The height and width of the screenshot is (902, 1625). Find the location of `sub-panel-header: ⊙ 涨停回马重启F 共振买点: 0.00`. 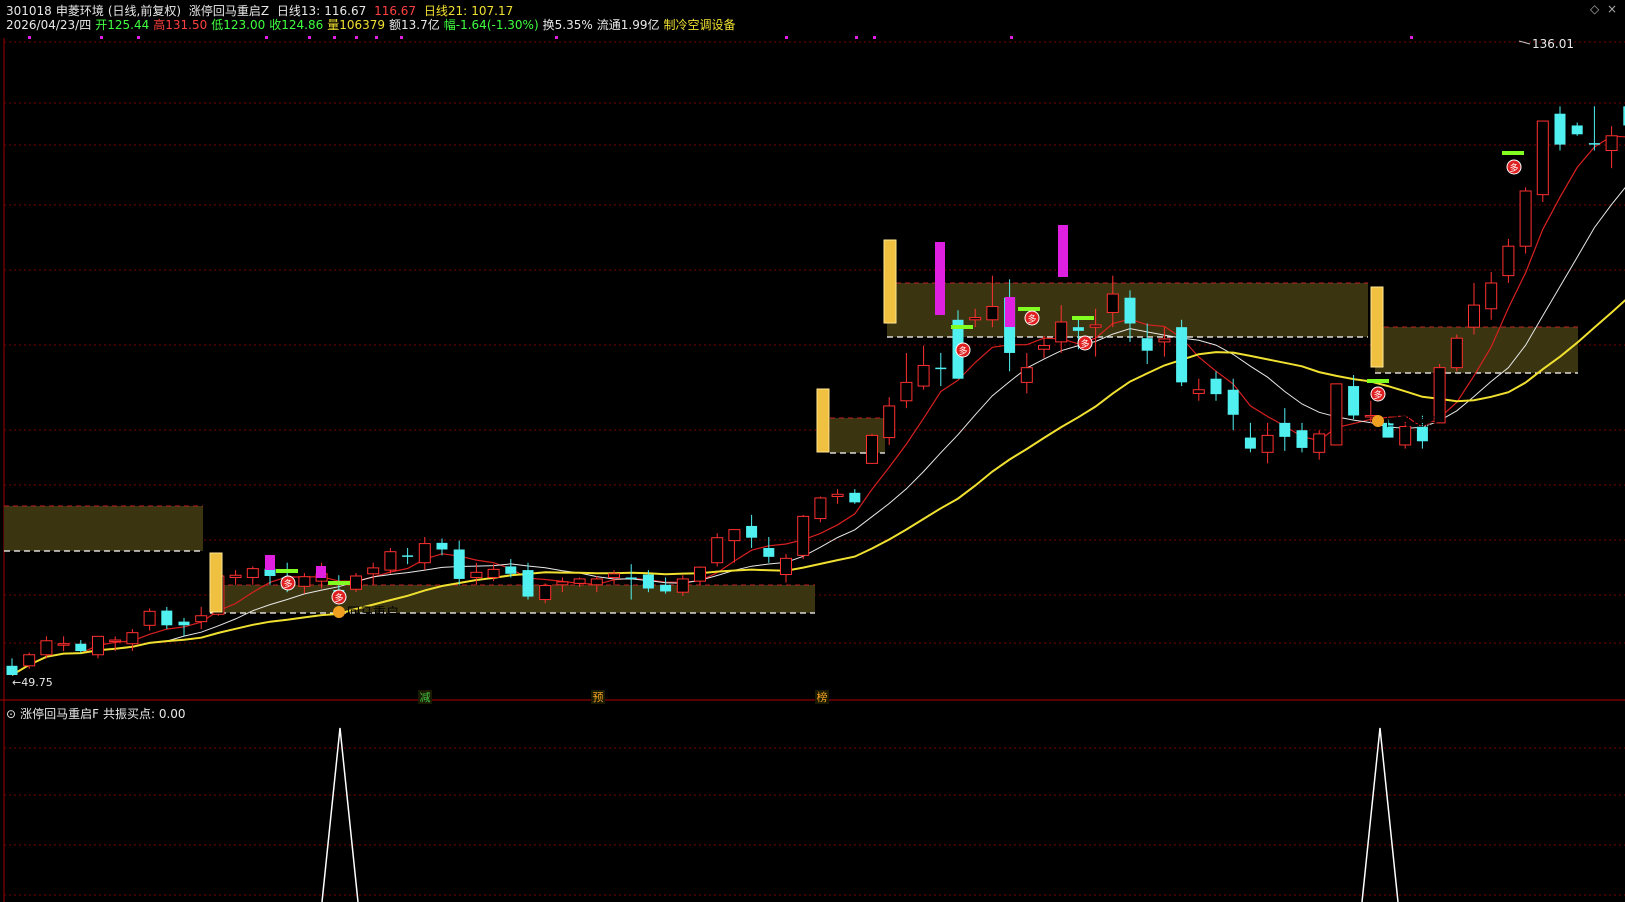

sub-panel-header: ⊙ 涨停回马重启F 共振买点: 0.00 is located at coordinates (98, 714).